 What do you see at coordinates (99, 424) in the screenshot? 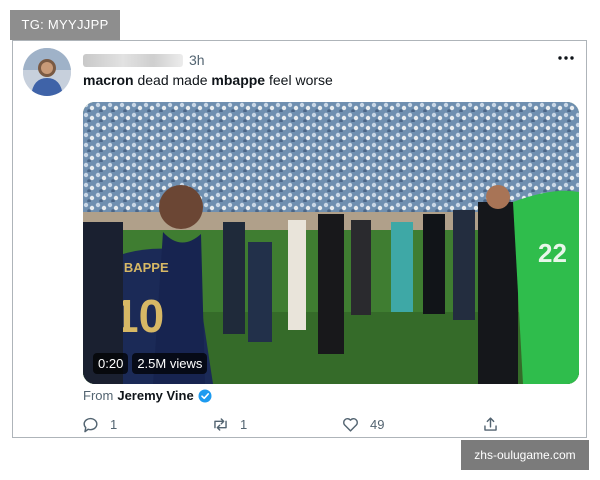
I see `reply-button: 1` at bounding box center [99, 424].